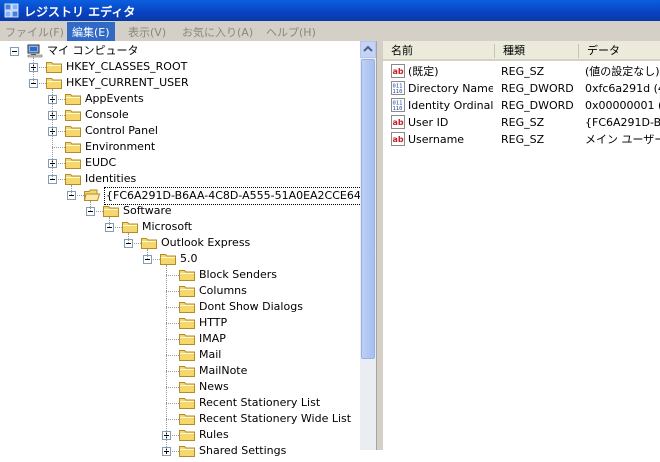 The image size is (660, 462). What do you see at coordinates (189, 259) in the screenshot?
I see `tree-node-label: 5.0` at bounding box center [189, 259].